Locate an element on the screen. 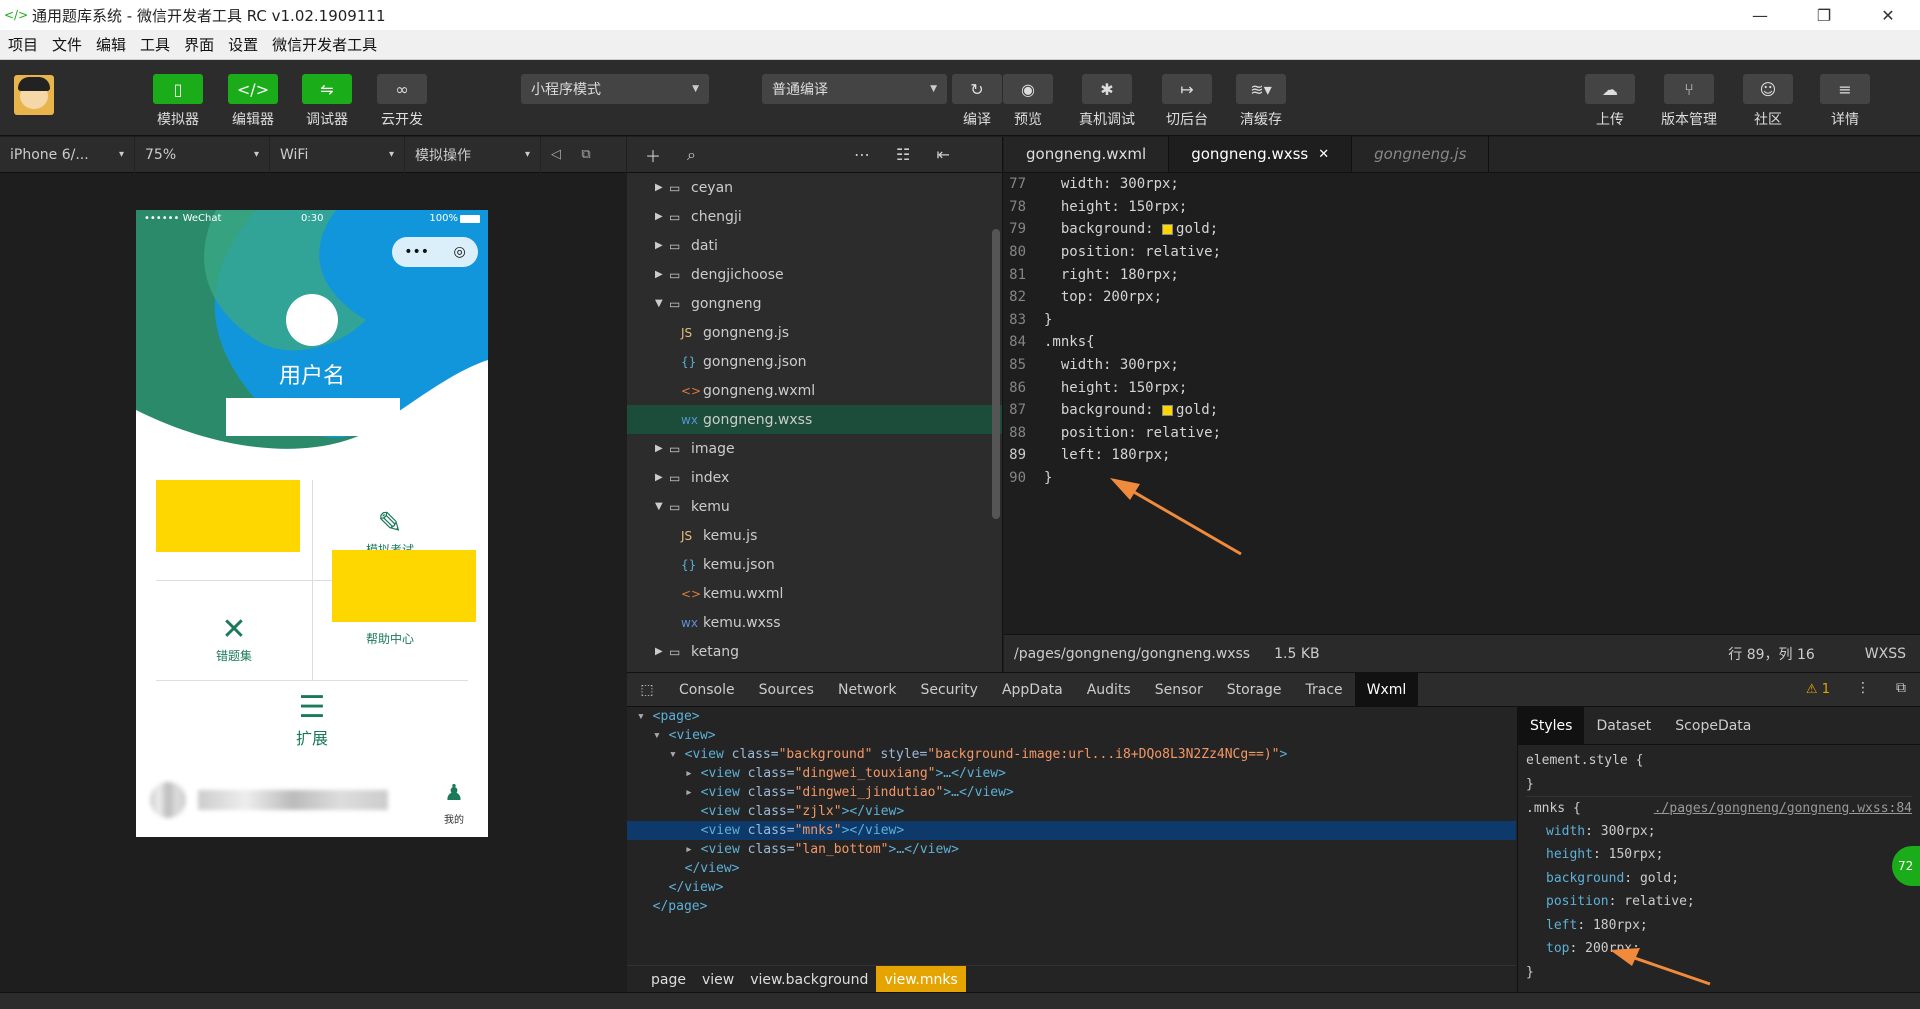 This screenshot has width=1920, height=1009. file-item: <> kemu.wxml is located at coordinates (814, 593).